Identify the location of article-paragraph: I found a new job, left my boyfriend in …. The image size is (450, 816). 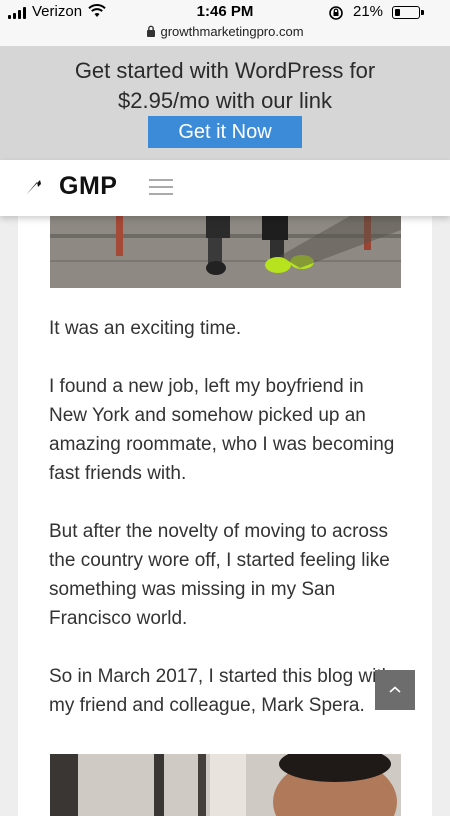
(222, 430).